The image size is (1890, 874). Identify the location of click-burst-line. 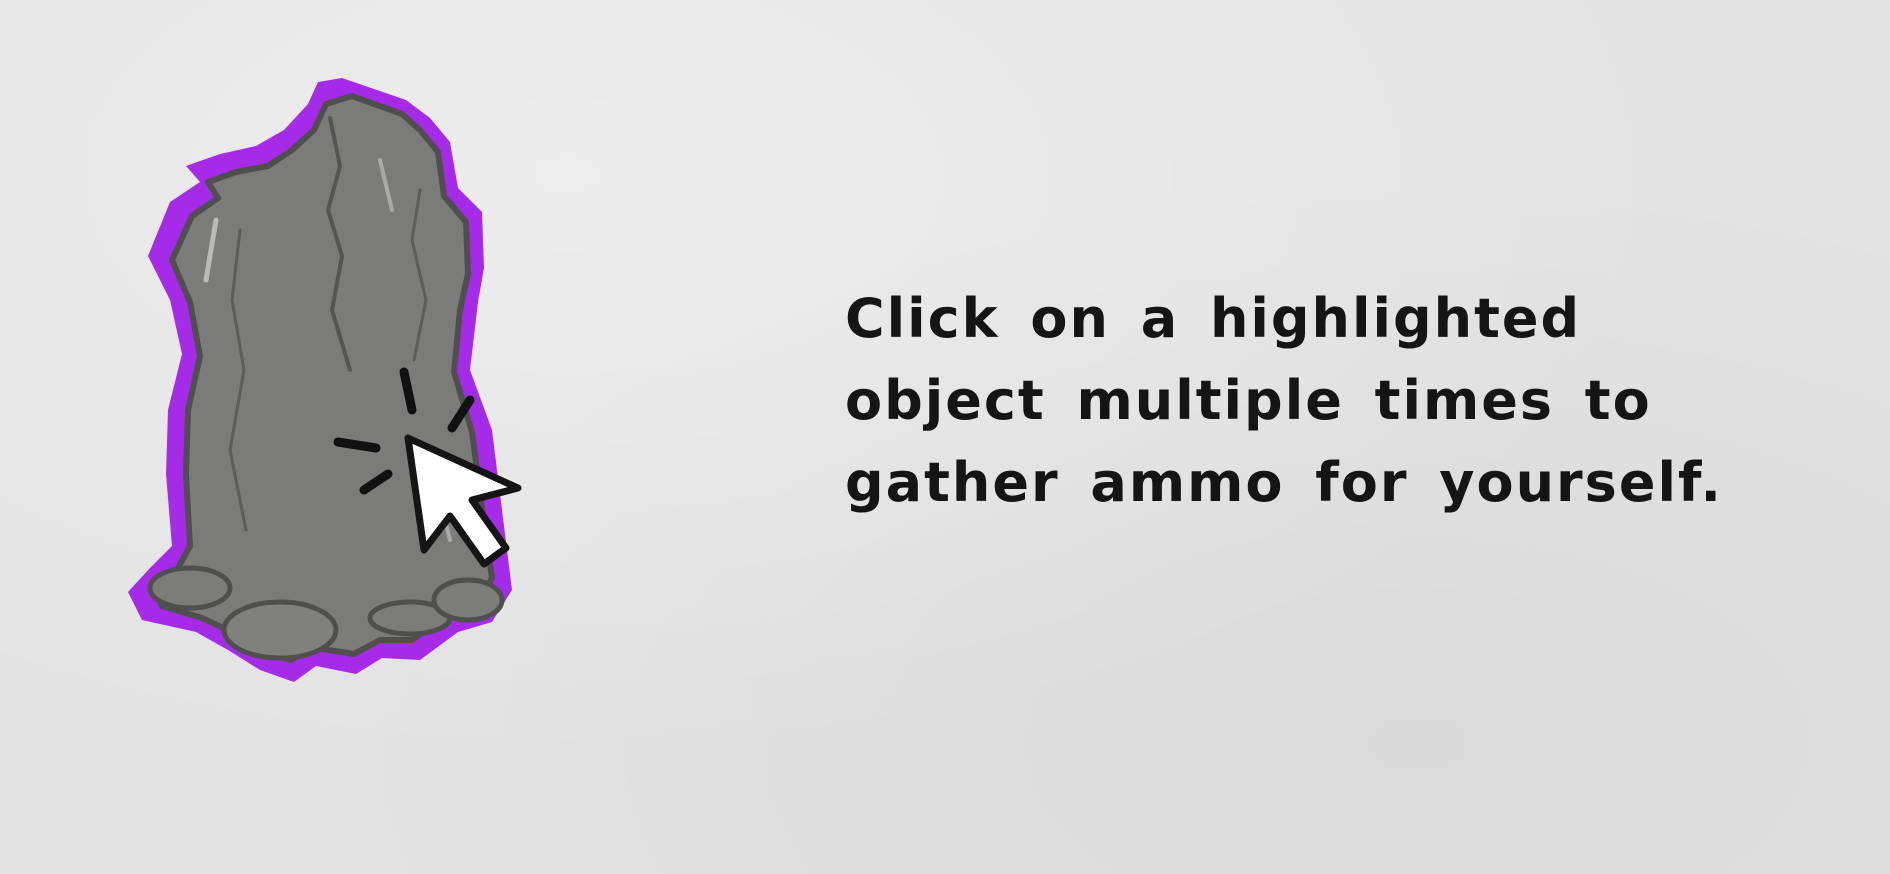
(357, 445).